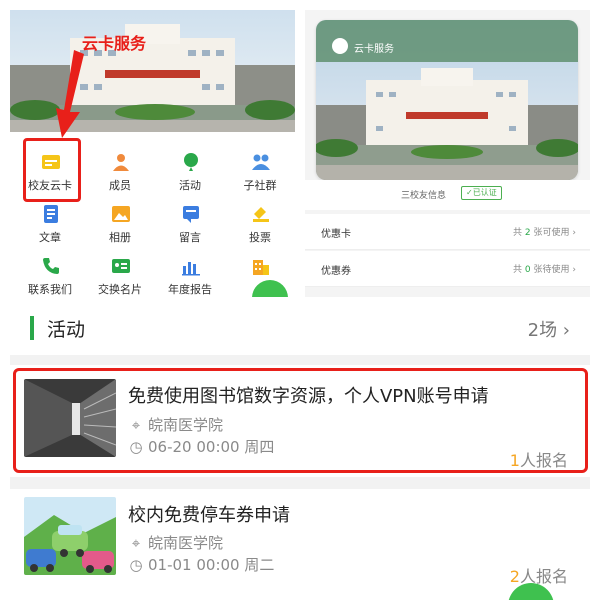 This screenshot has width=600, height=600. I want to click on menu-item-label: 投票, so click(260, 237).